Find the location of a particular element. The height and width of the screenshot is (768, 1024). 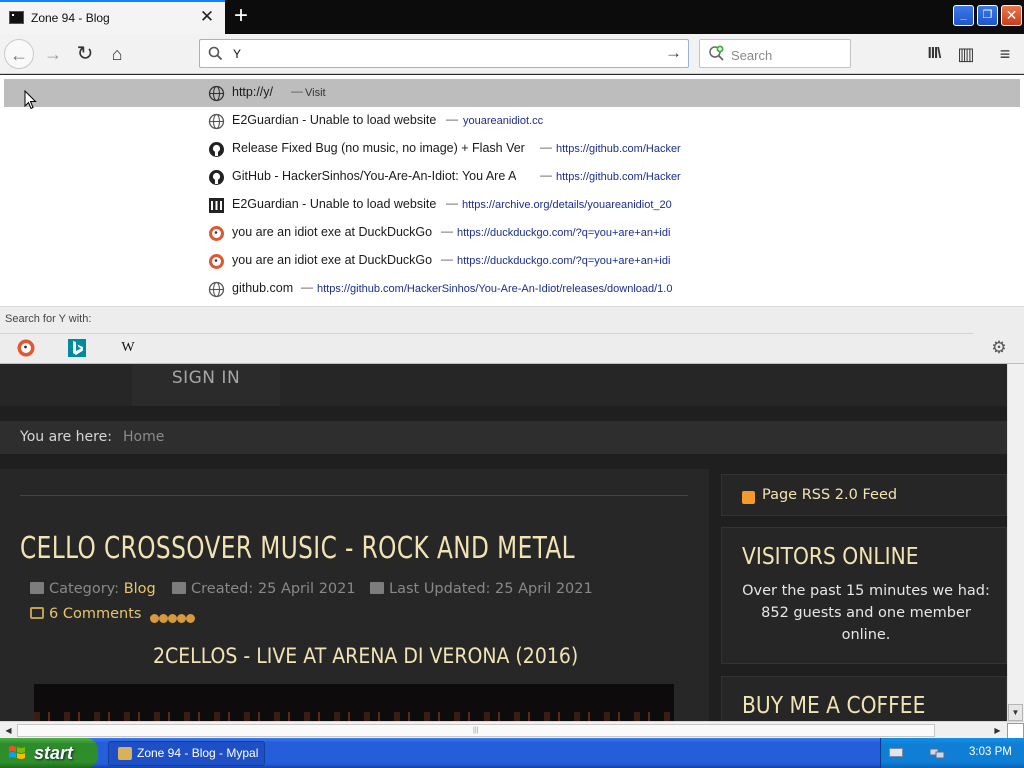

video-thumbnail is located at coordinates (354, 702).